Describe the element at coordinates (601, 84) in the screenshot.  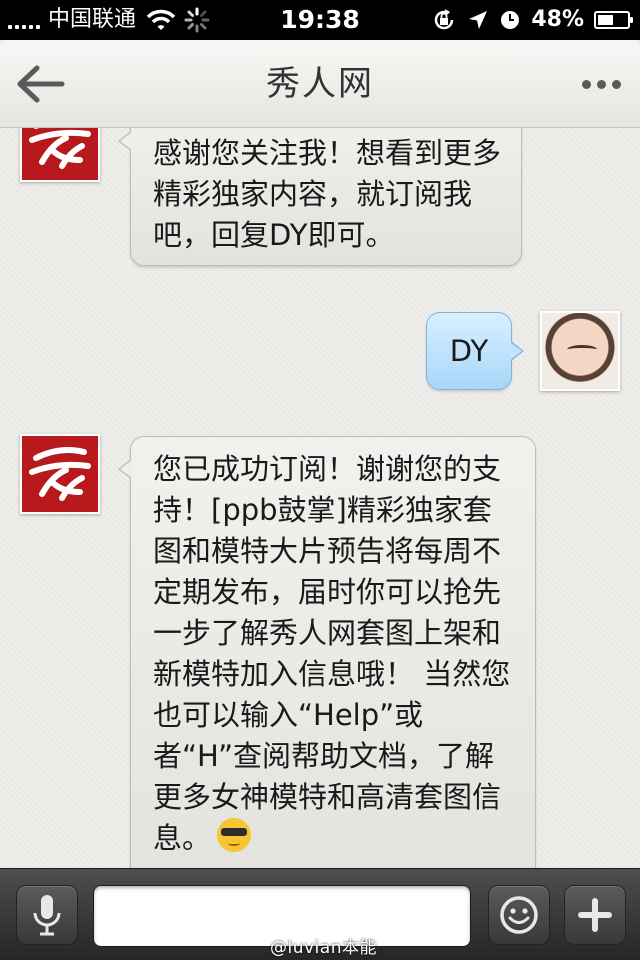
I see `more-button` at that location.